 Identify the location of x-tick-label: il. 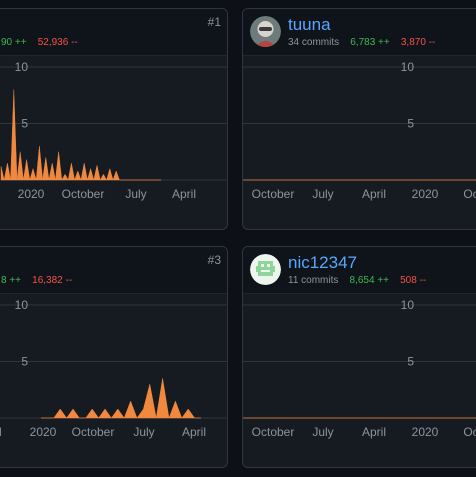
(1, 432).